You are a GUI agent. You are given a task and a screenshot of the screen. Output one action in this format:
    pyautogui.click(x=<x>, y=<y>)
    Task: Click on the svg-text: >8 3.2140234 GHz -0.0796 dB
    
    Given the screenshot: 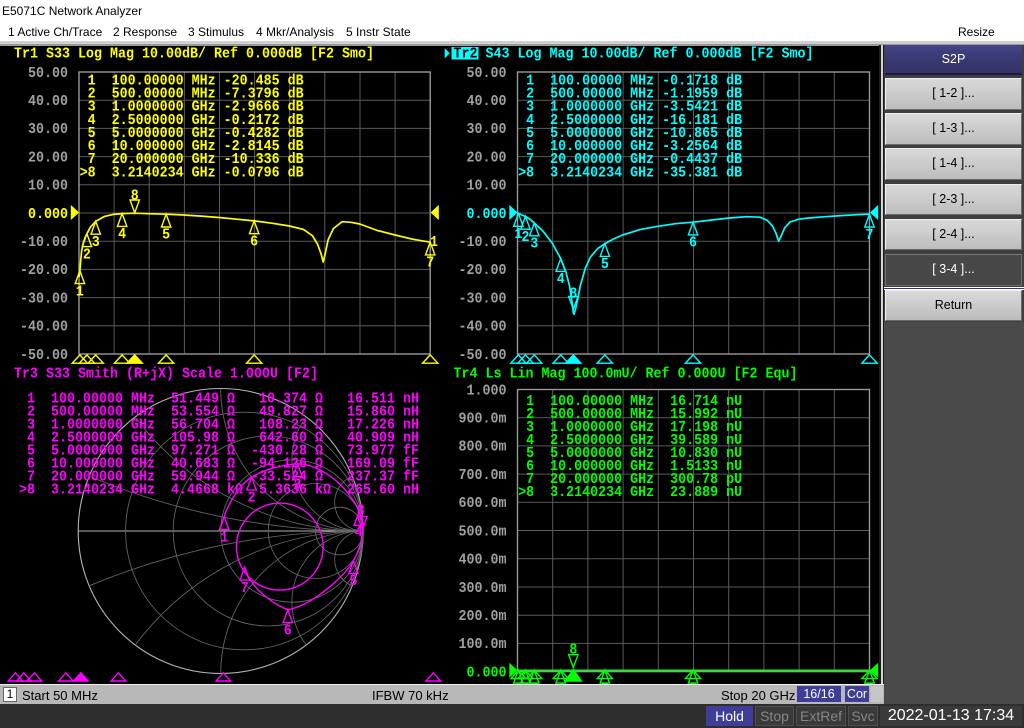 What is the action you would take?
    pyautogui.click(x=192, y=172)
    